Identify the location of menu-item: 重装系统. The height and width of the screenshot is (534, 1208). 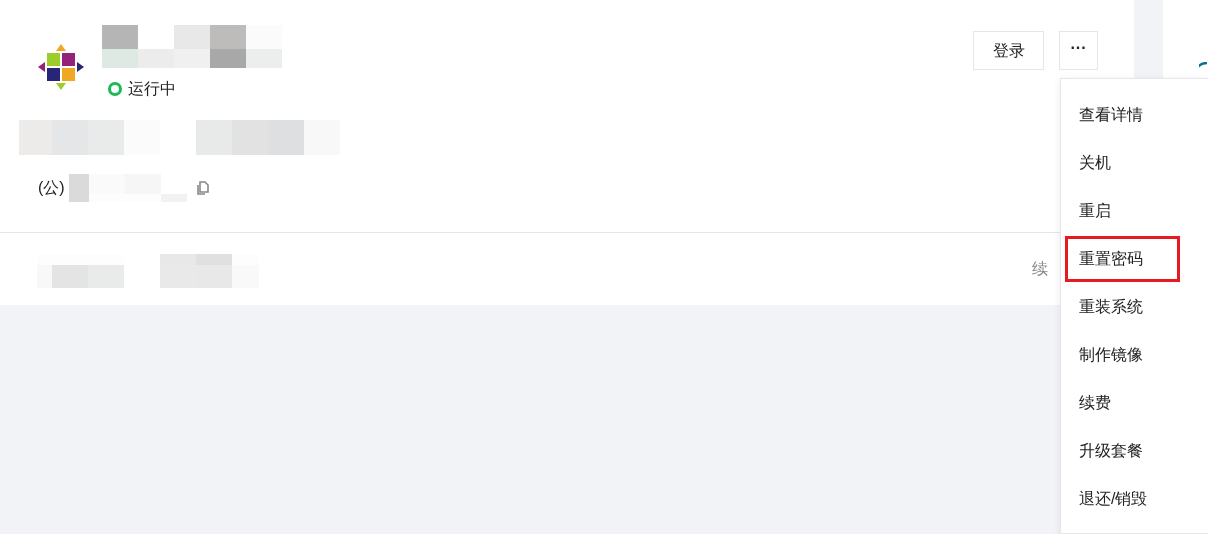
(1122, 307).